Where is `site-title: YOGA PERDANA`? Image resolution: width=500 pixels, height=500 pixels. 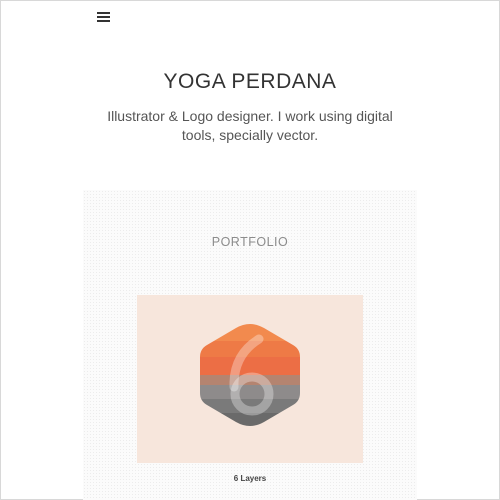
site-title: YOGA PERDANA is located at coordinates (250, 82).